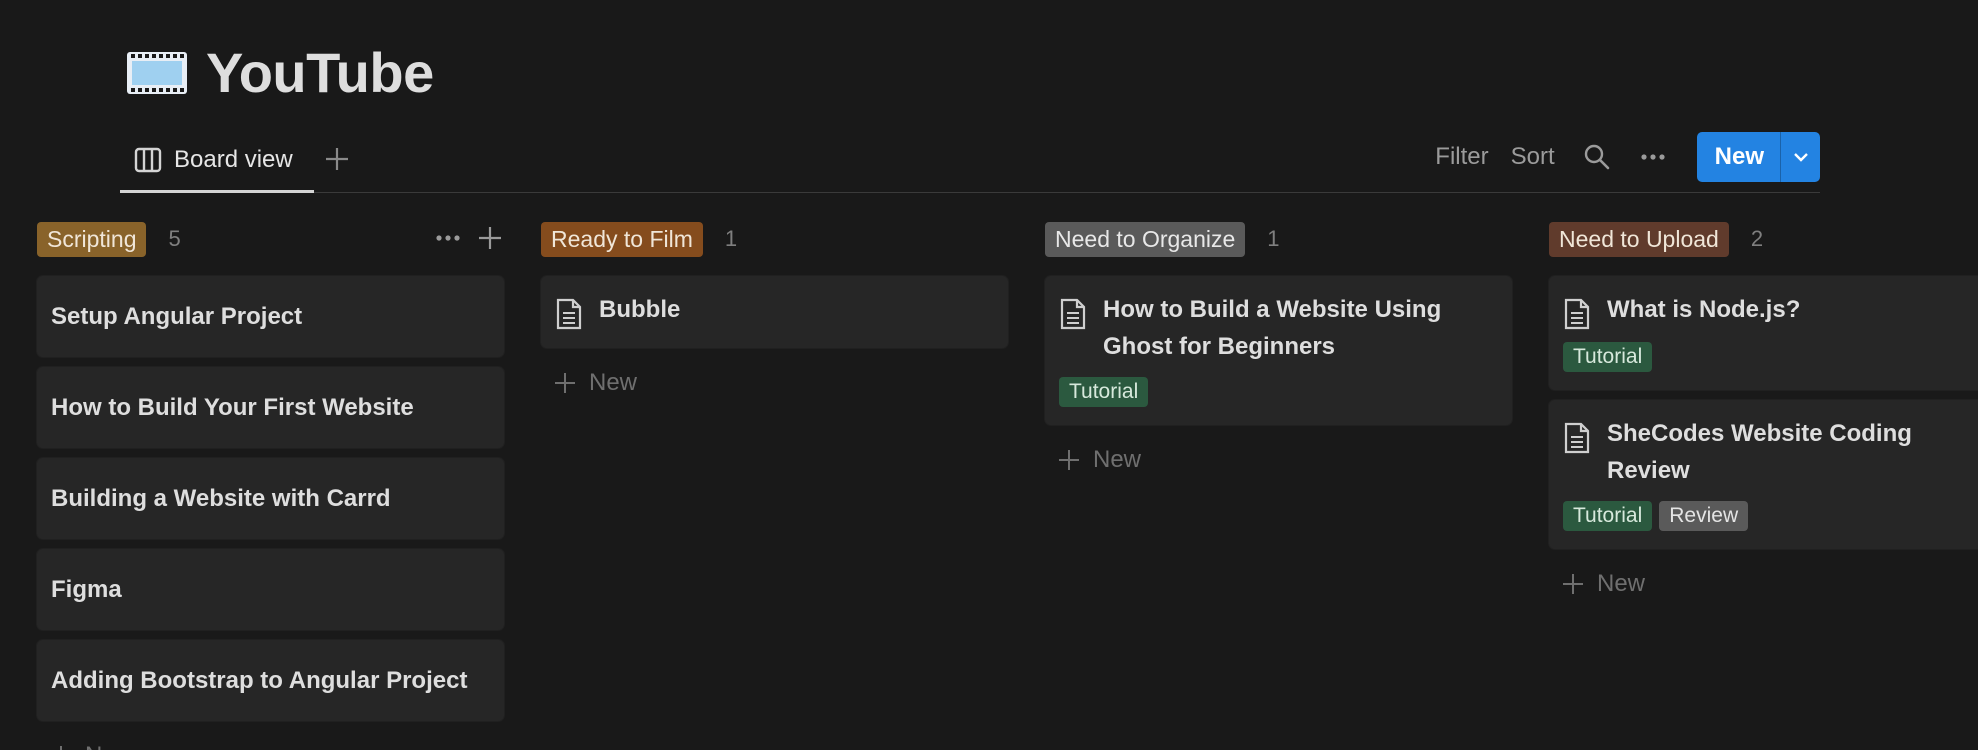 The image size is (1978, 750). I want to click on column-status-tag: Scripting, so click(92, 239).